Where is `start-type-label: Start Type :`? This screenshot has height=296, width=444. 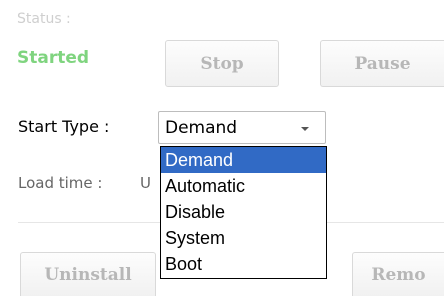 start-type-label: Start Type : is located at coordinates (64, 126).